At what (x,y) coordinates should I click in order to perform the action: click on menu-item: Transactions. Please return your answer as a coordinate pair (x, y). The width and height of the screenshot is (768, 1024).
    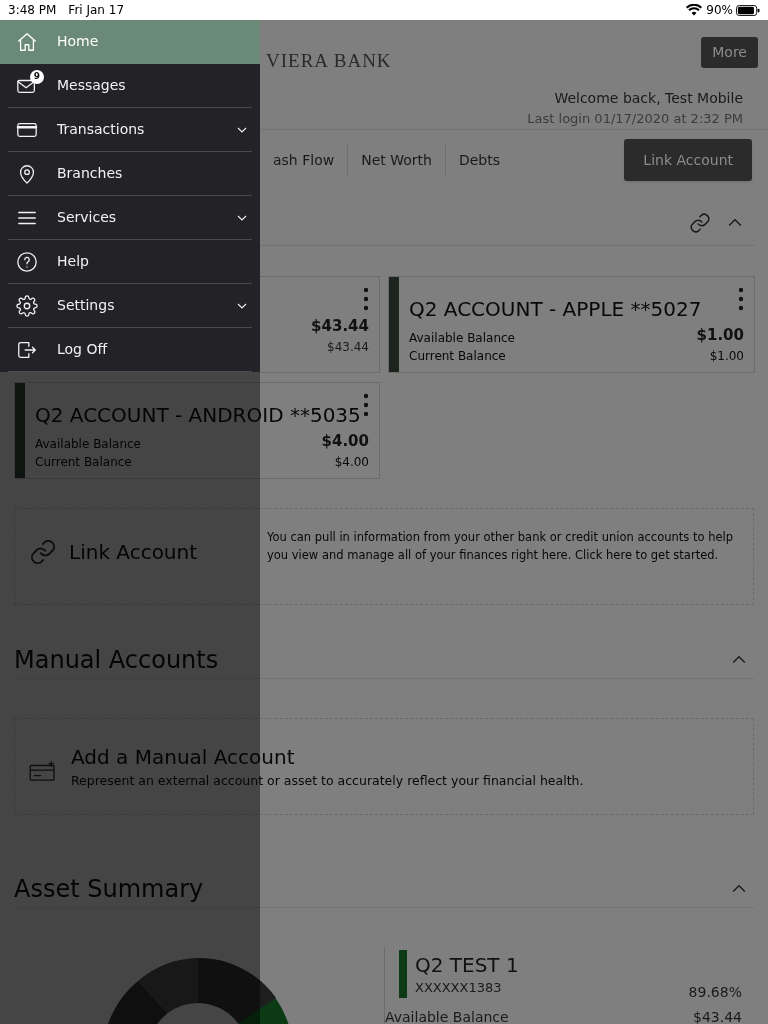
    Looking at the image, I should click on (130, 129).